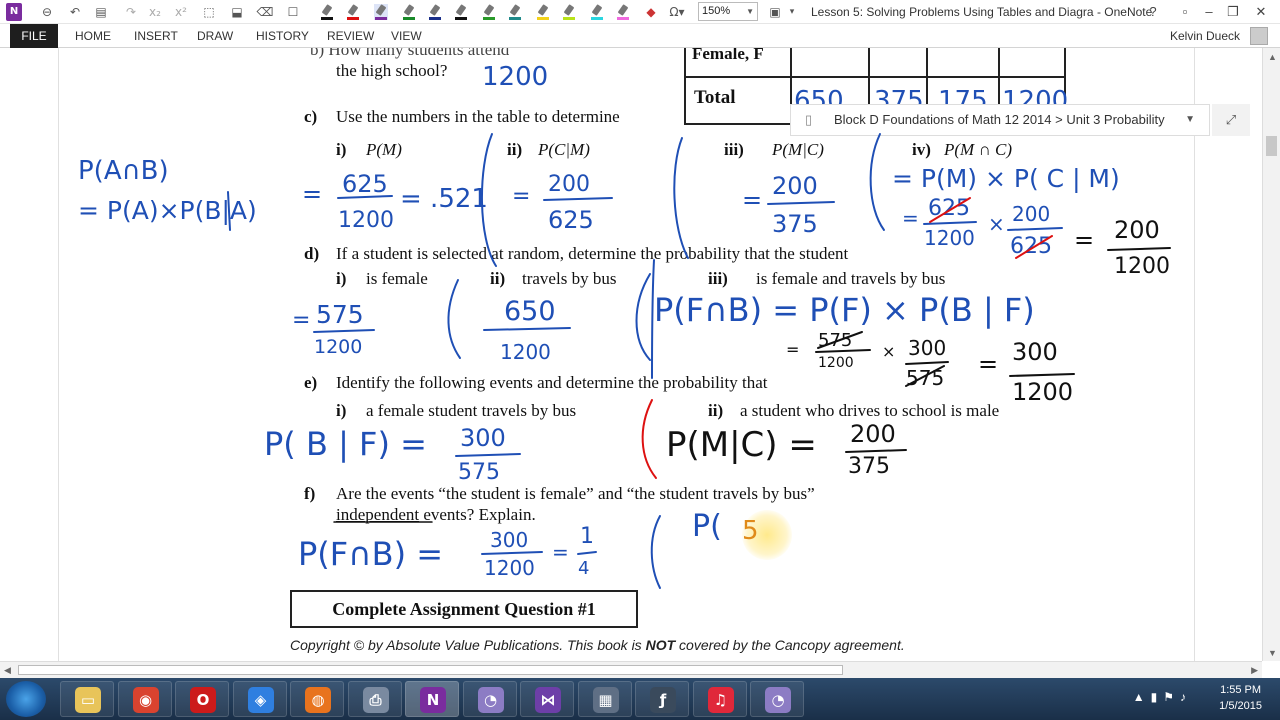  I want to click on shape-icon: ⬓, so click(237, 12).